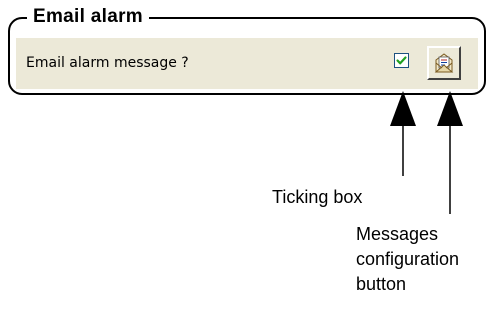 This screenshot has width=496, height=309. I want to click on config-button-annotation: Messages configuration button, so click(424, 259).